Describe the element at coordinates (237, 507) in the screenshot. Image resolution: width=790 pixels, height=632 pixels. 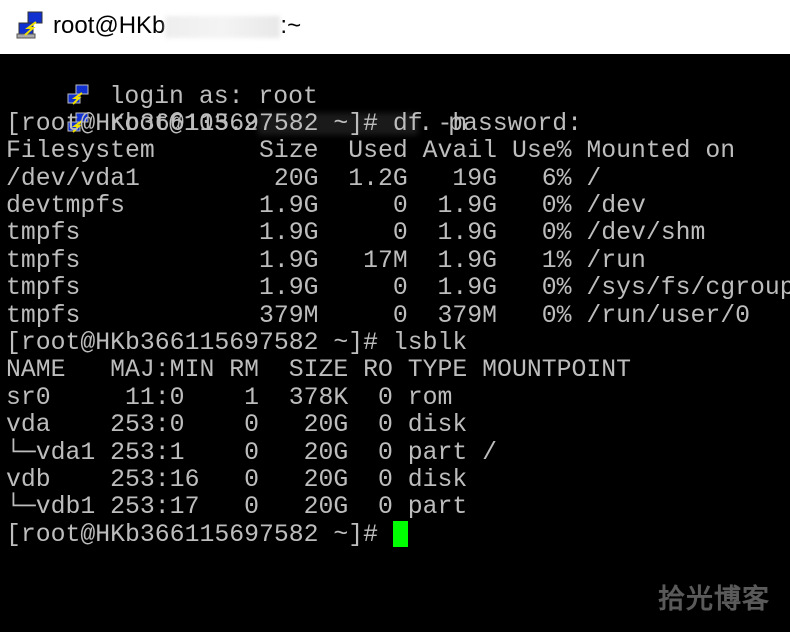
I see `terminal-line: └─vdb1 253:17 0 20G 0 part` at that location.